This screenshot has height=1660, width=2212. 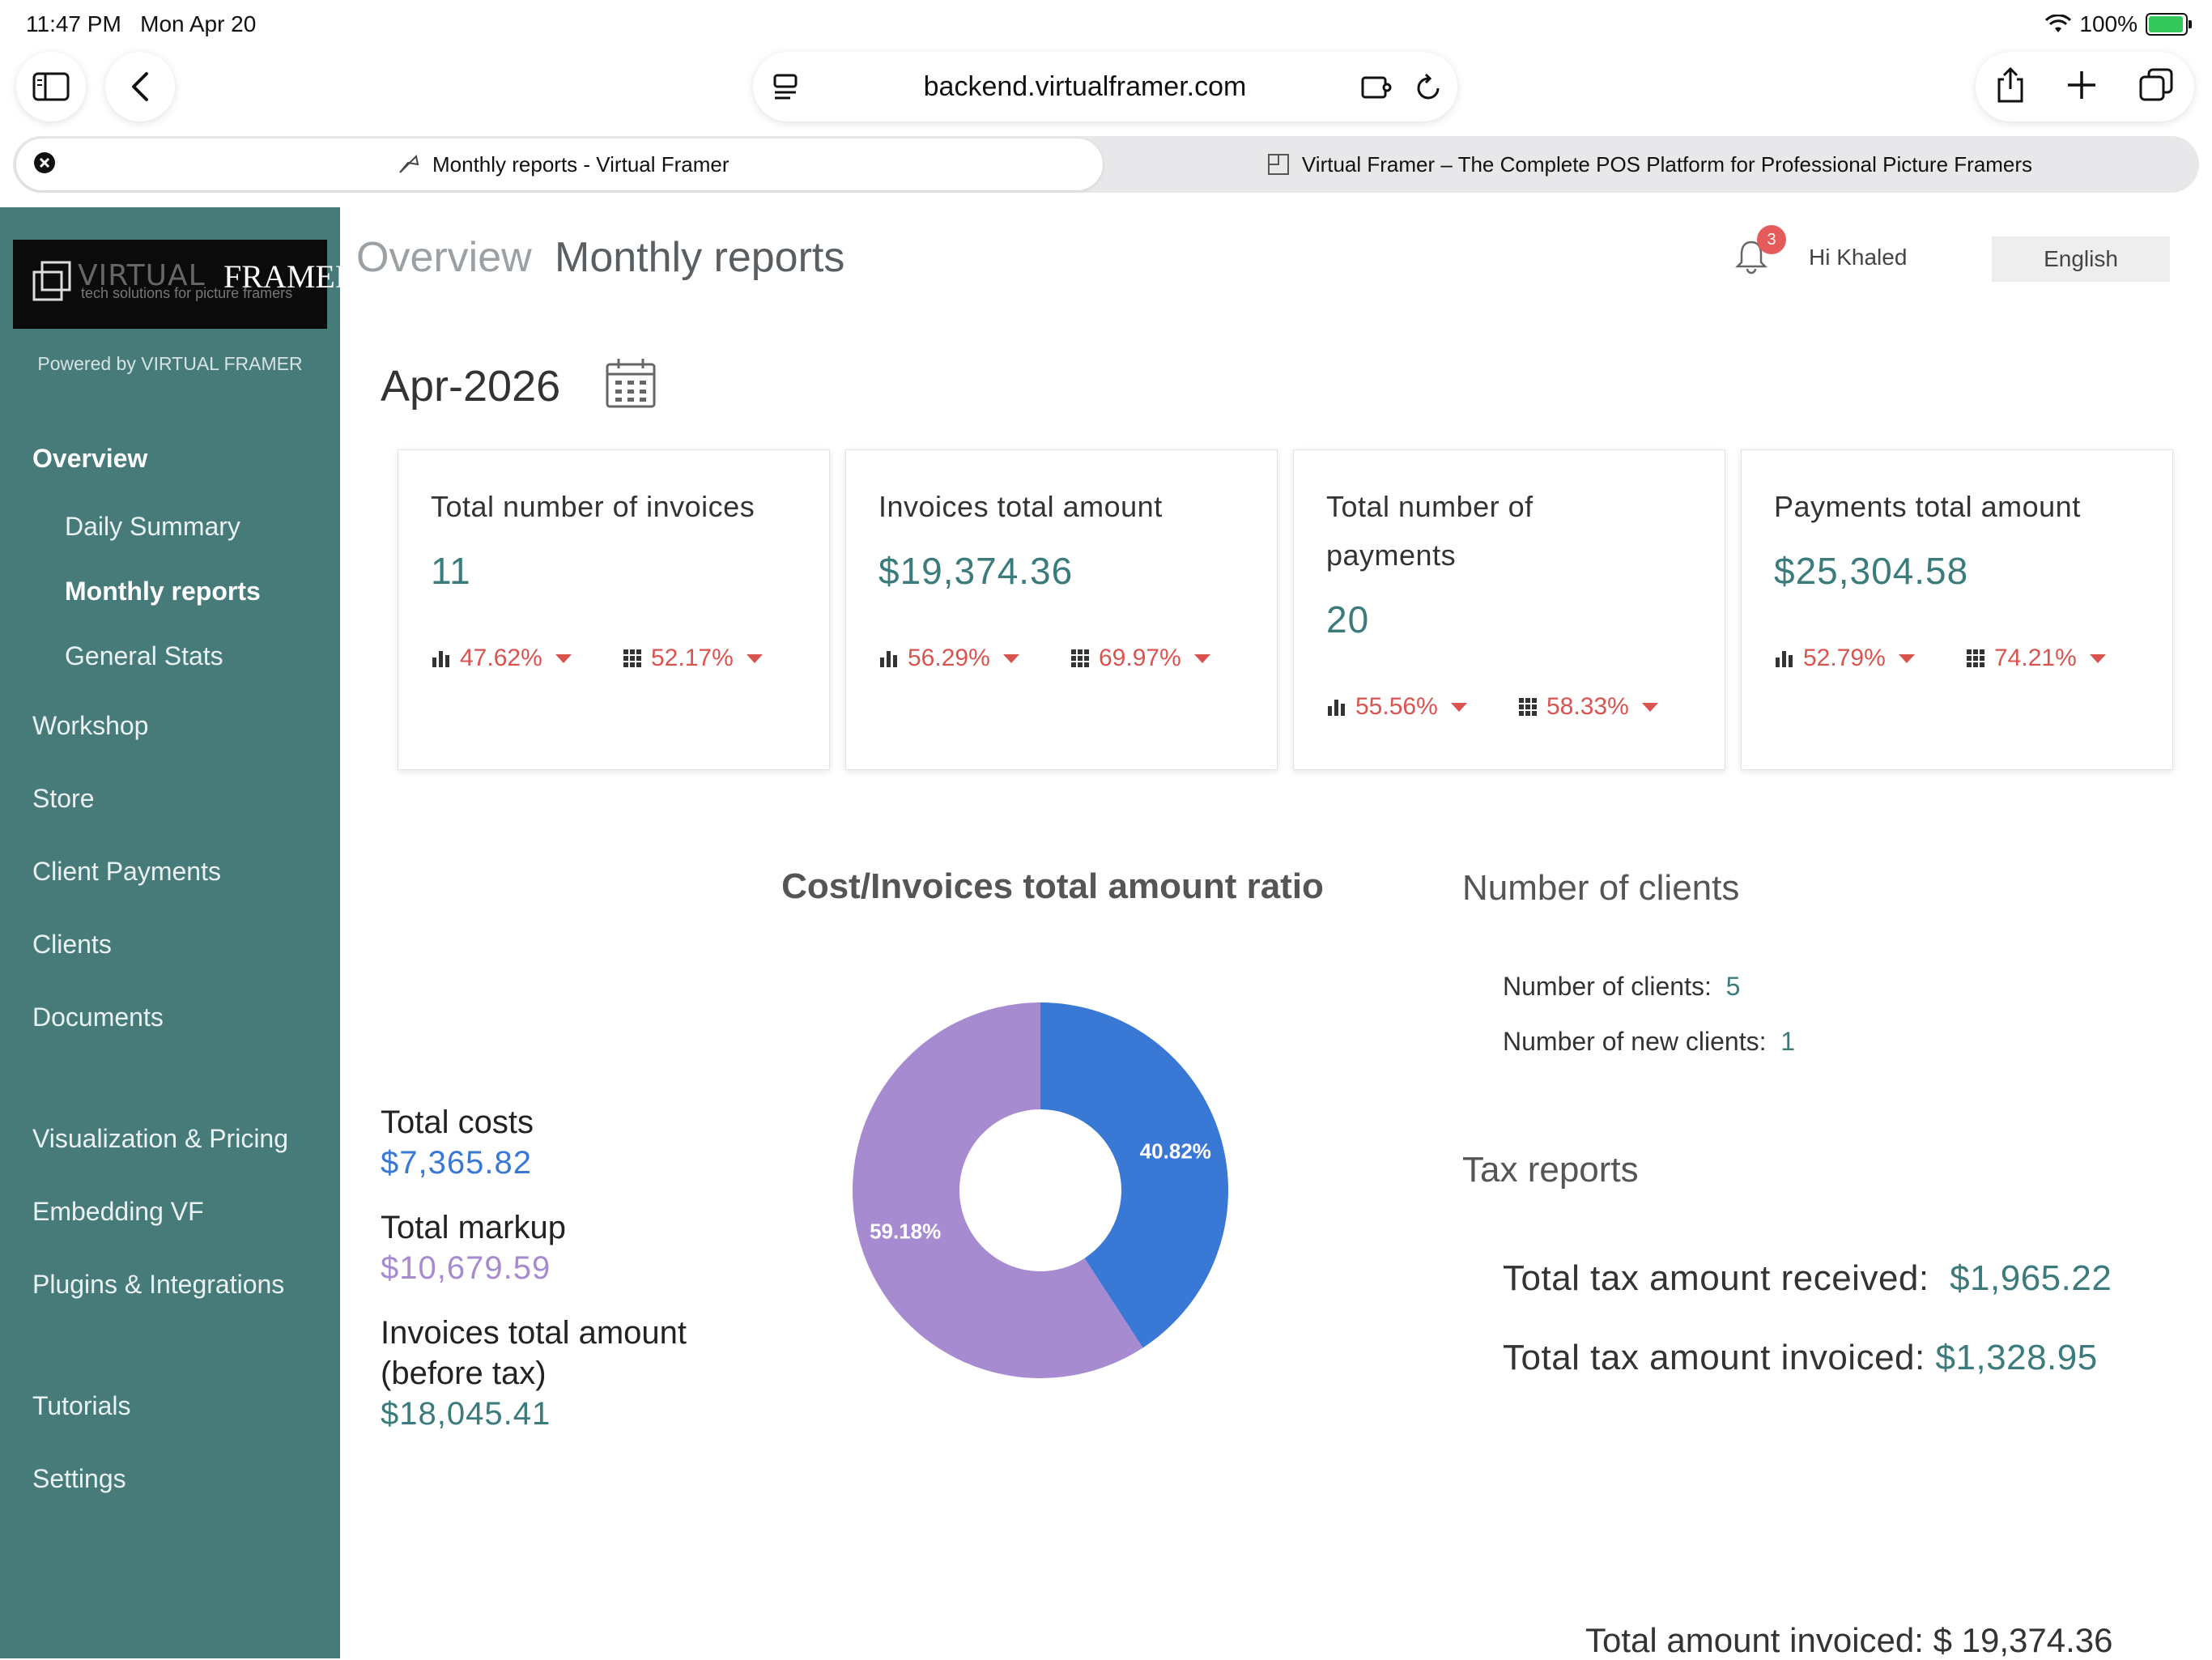 I want to click on language-selector: English, so click(x=2081, y=259).